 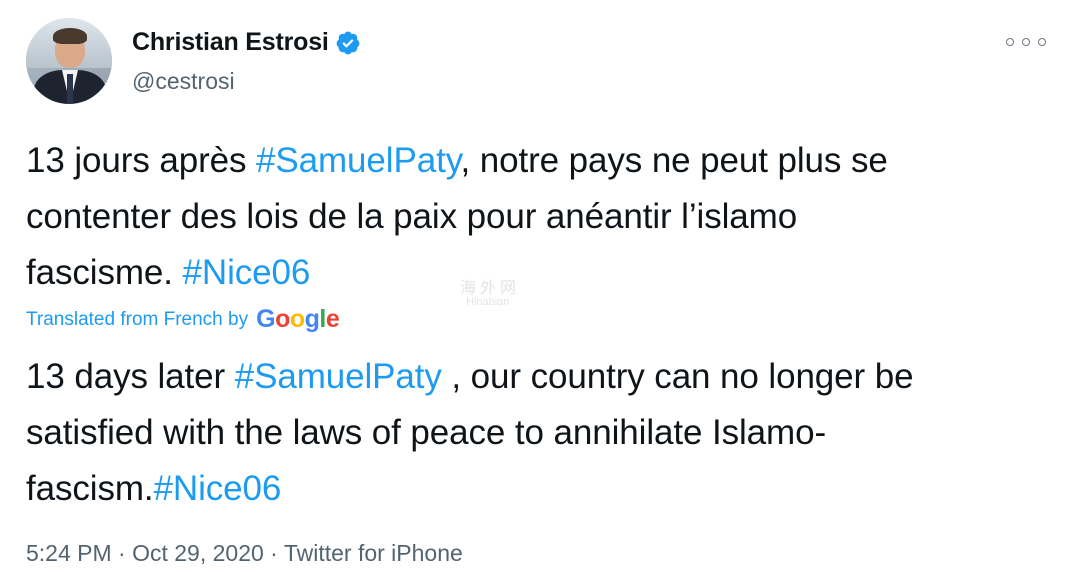 I want to click on google-logo: Google, so click(x=298, y=319).